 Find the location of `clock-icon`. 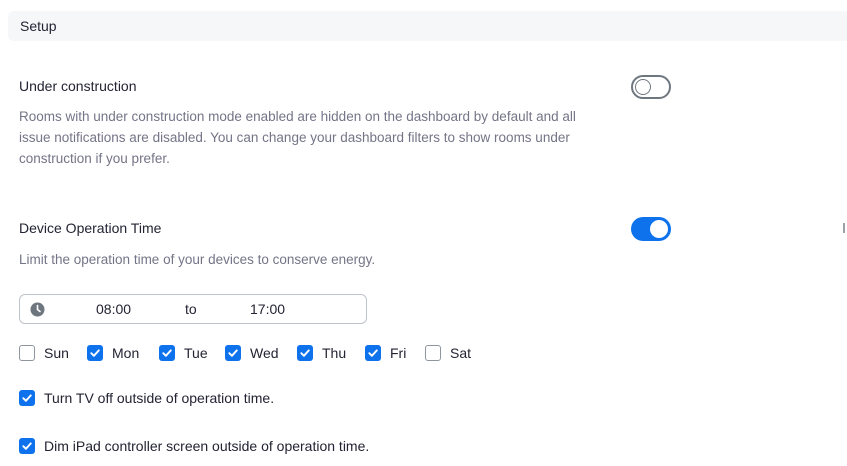

clock-icon is located at coordinates (37, 309).